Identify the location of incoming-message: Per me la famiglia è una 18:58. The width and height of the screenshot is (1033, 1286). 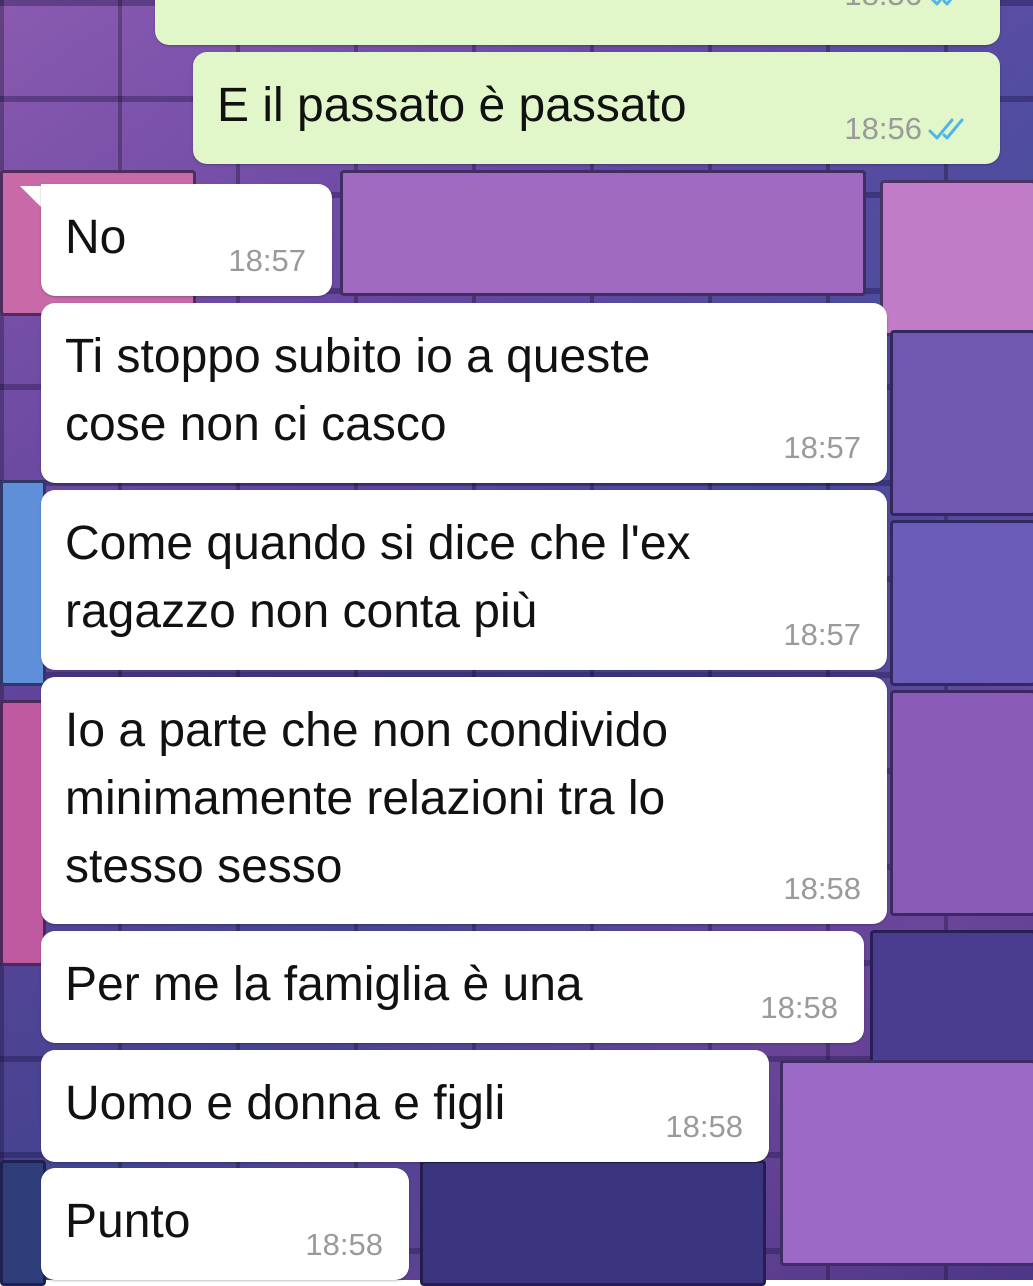
(452, 987).